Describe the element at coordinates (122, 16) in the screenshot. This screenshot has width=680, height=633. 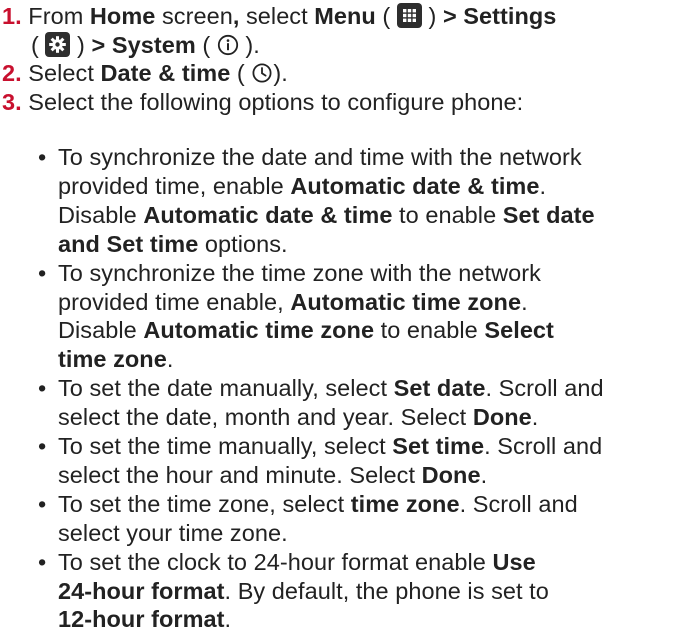
I see `home-label: Home` at that location.